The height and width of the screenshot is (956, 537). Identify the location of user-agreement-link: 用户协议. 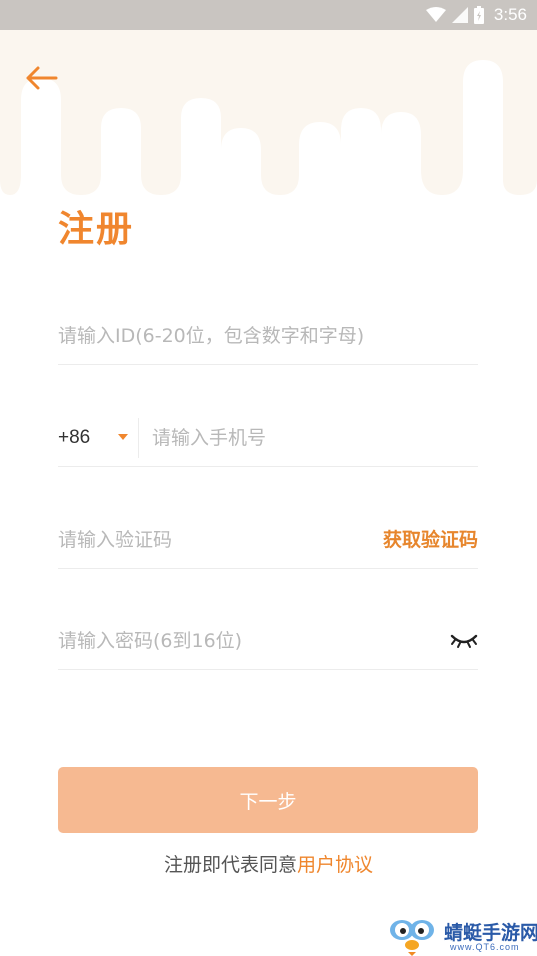
(335, 865).